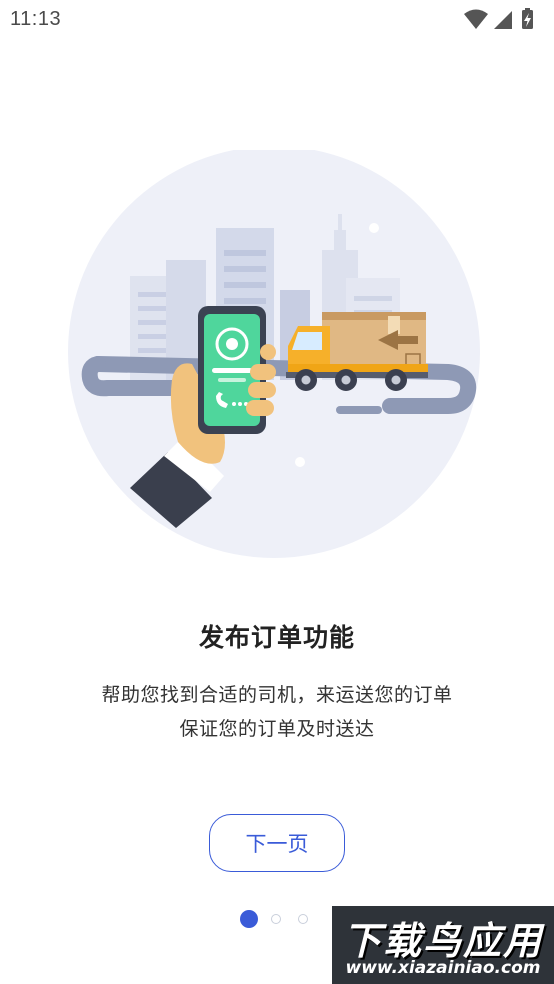 Image resolution: width=554 pixels, height=984 pixels. I want to click on status-time: 11:13, so click(36, 19).